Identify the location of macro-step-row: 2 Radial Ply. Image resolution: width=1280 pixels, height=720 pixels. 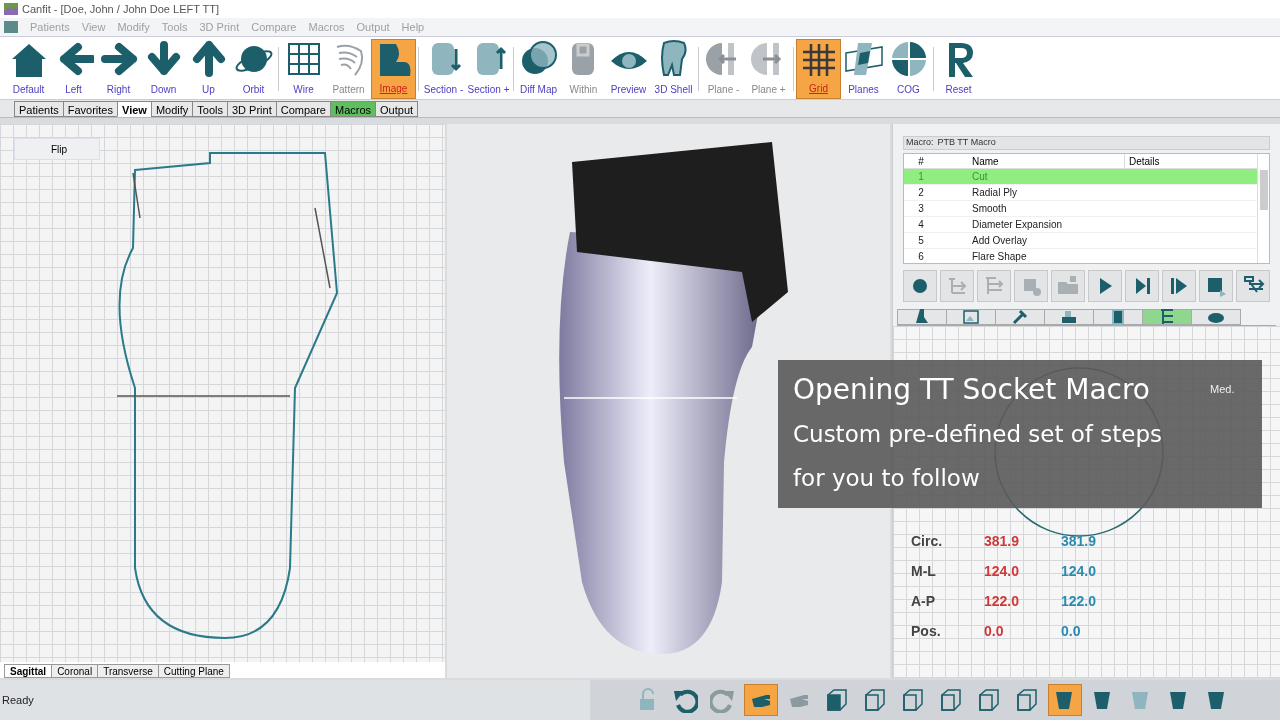
(1080, 193).